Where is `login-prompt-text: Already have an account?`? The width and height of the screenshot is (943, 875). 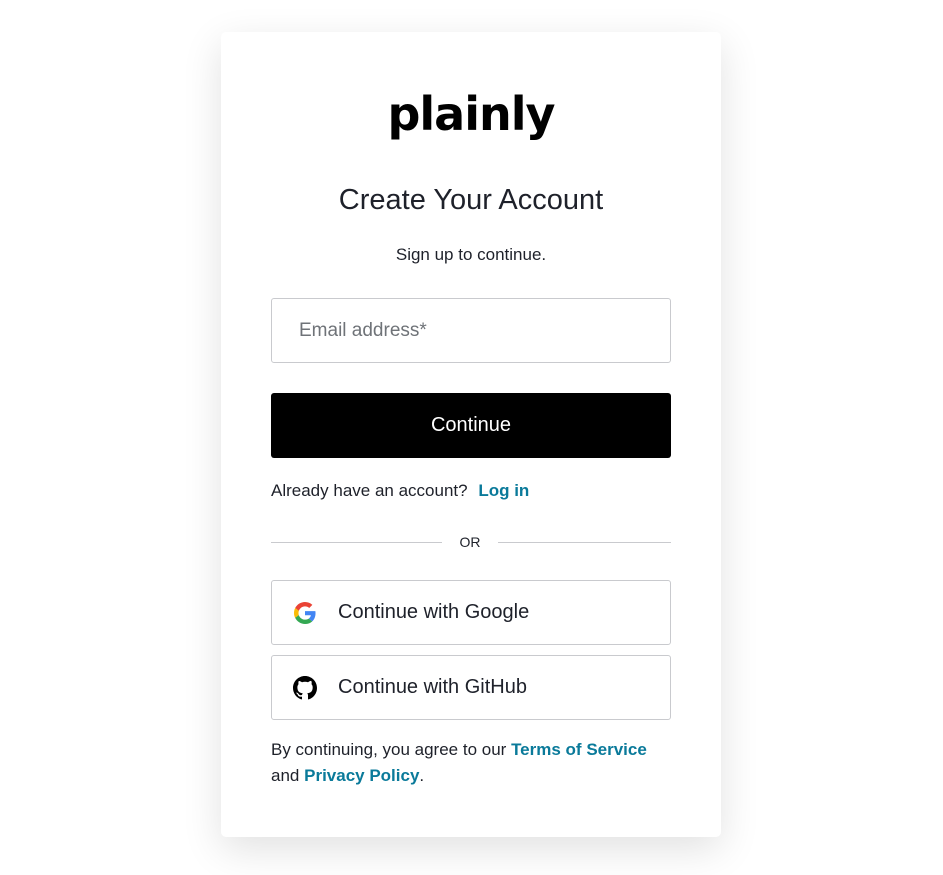 login-prompt-text: Already have an account? is located at coordinates (369, 490).